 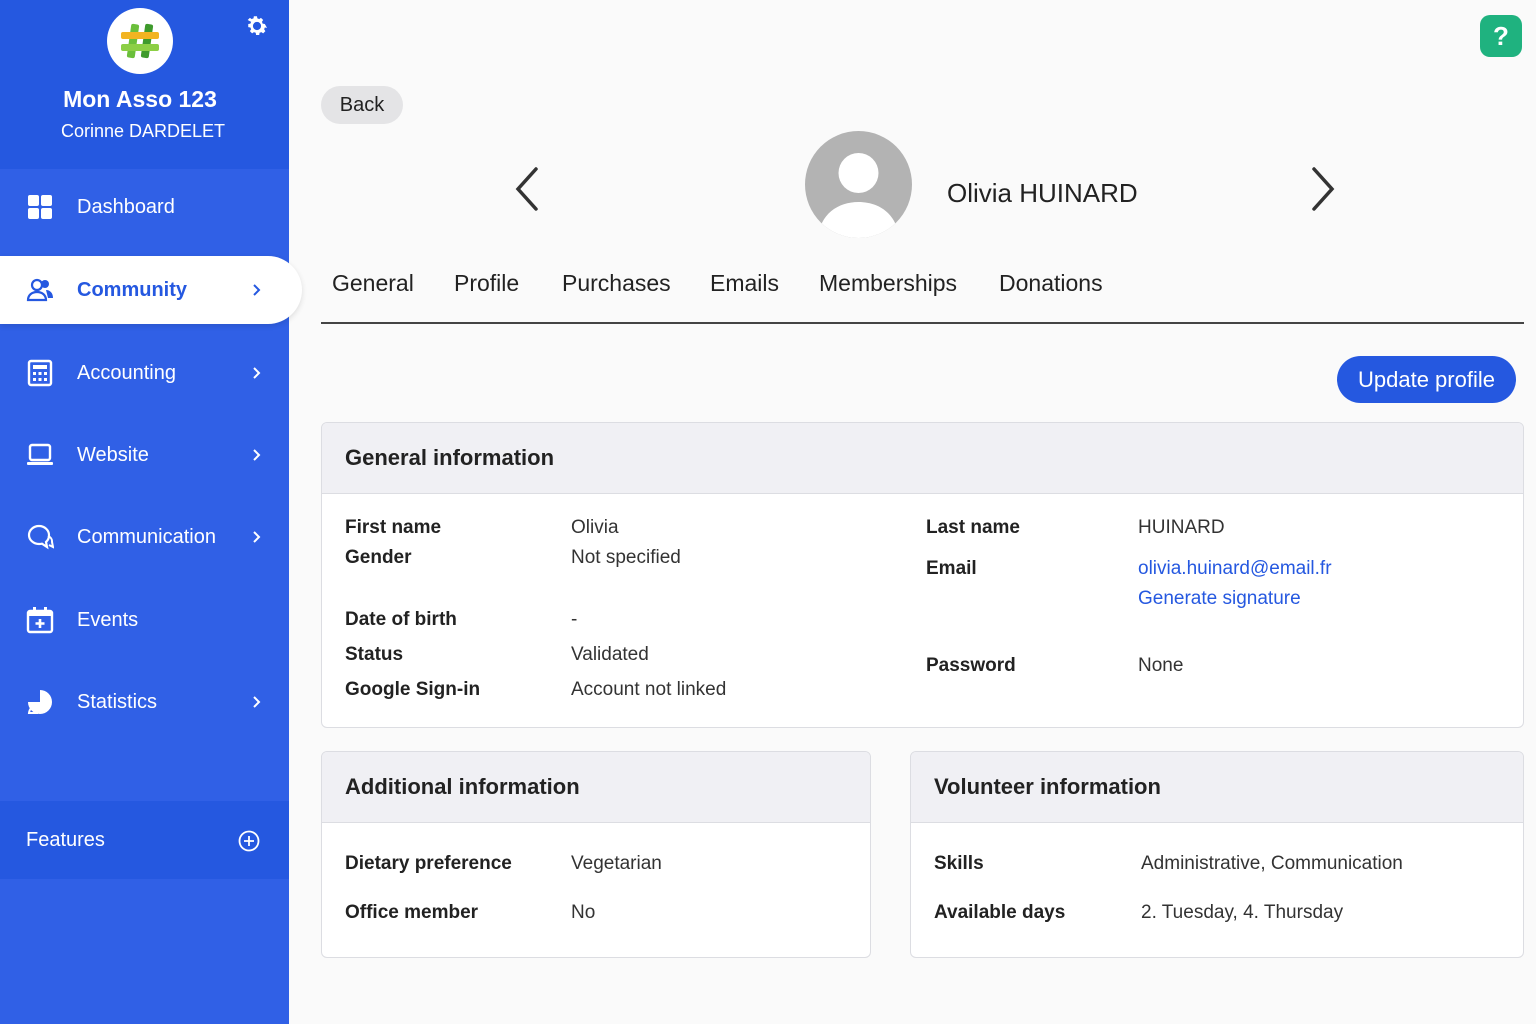 What do you see at coordinates (144, 840) in the screenshot?
I see `features-section: Features` at bounding box center [144, 840].